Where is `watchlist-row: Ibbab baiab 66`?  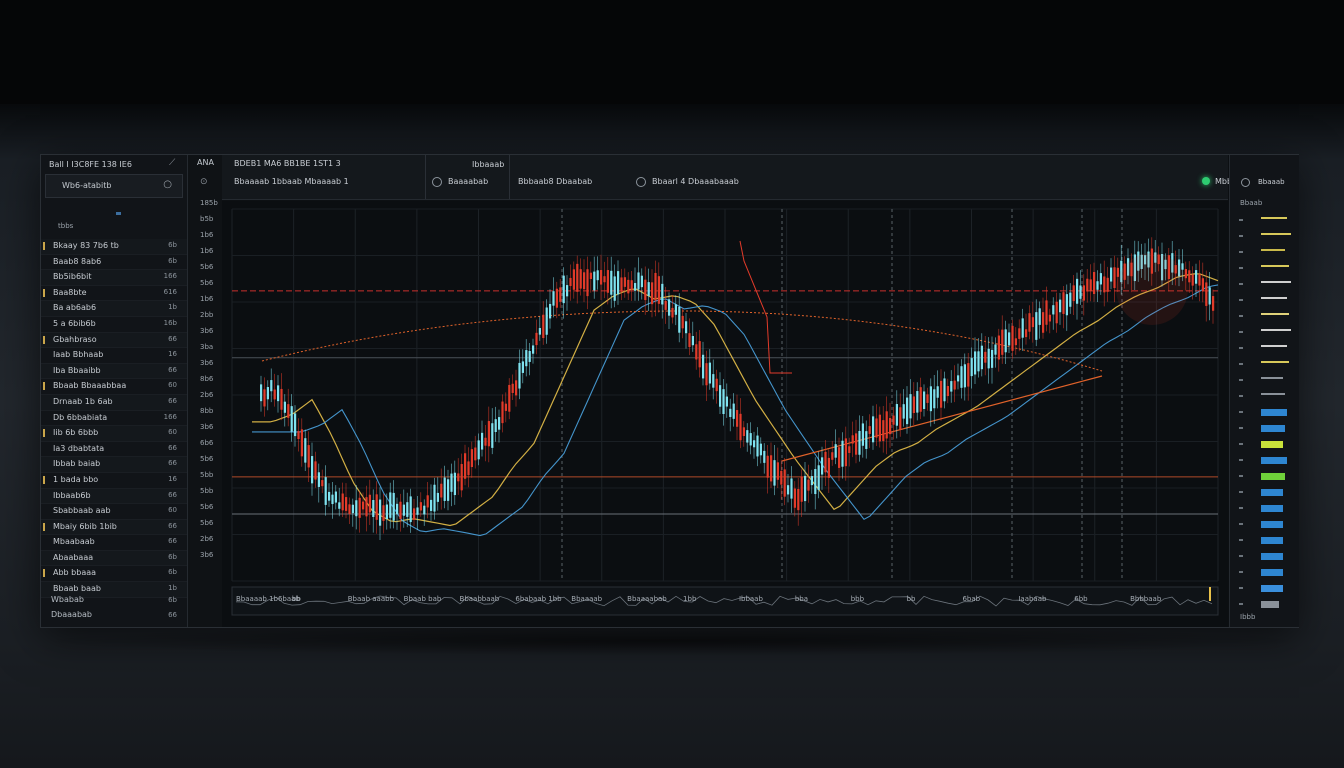
watchlist-row: Ibbab baiab 66 is located at coordinates (114, 465).